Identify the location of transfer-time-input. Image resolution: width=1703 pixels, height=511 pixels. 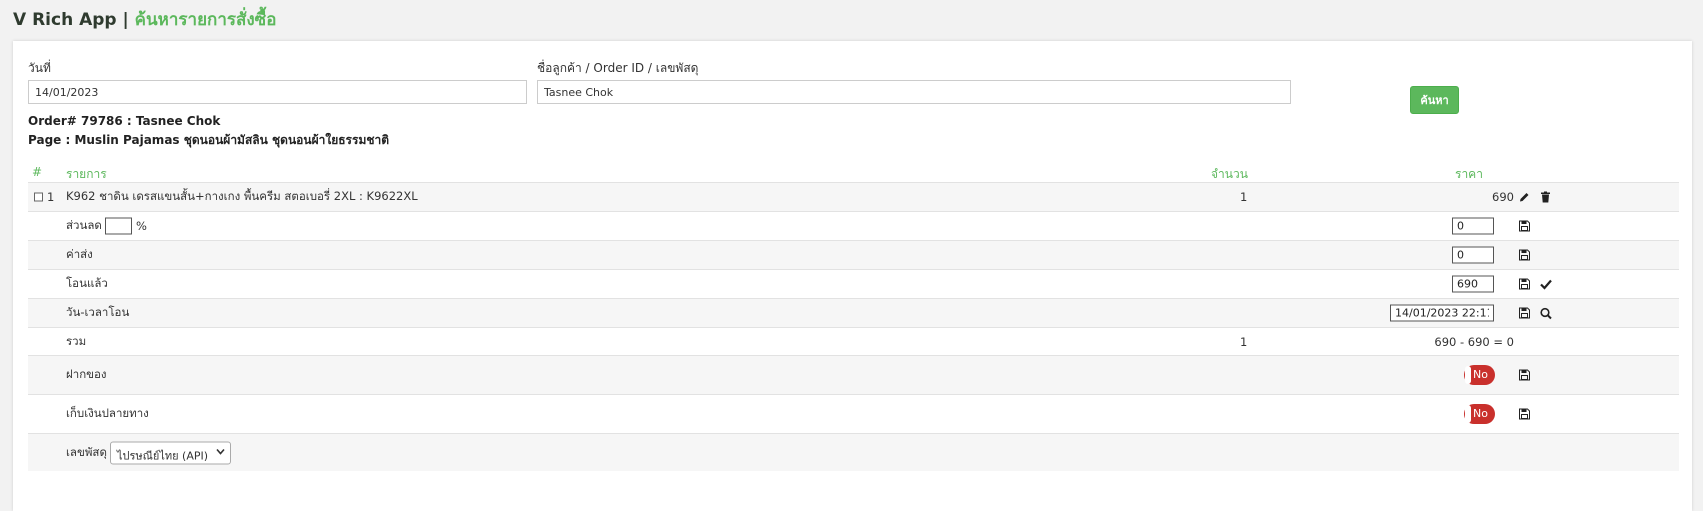
(1442, 313).